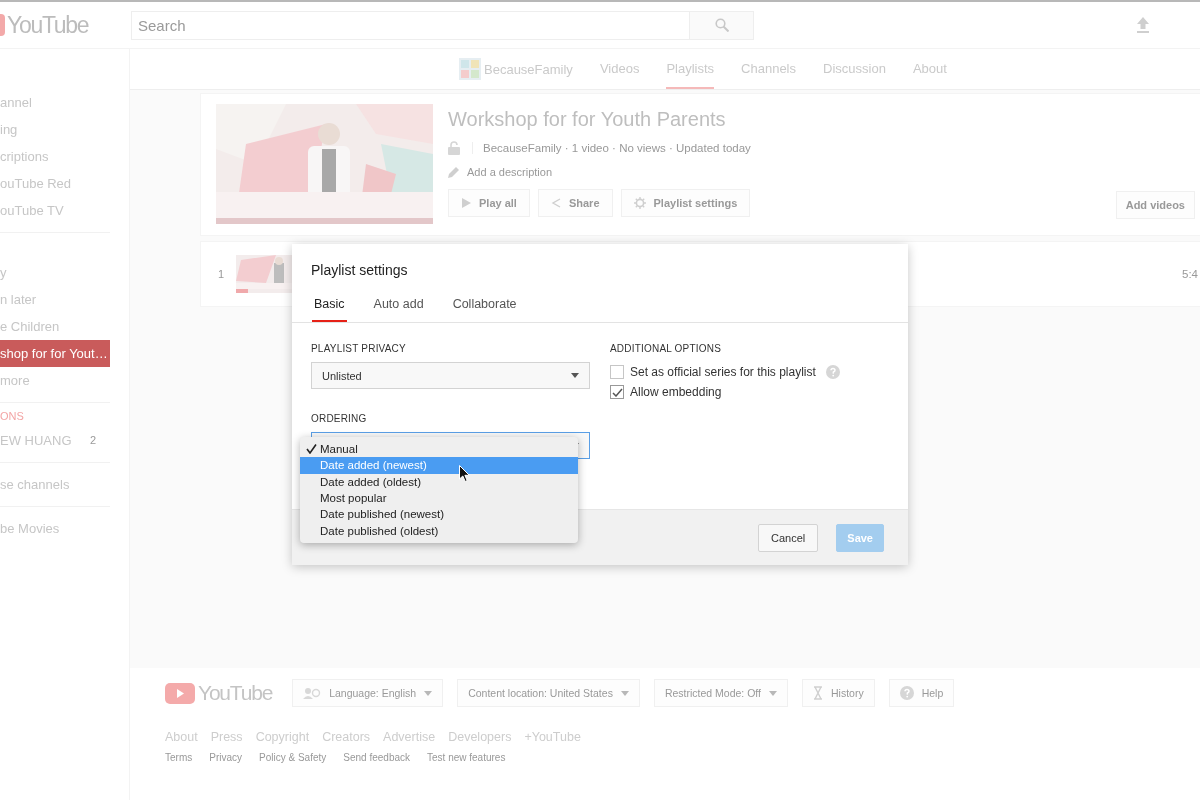 The width and height of the screenshot is (1200, 800). What do you see at coordinates (439, 465) in the screenshot?
I see `menu-item: Date added (newest)` at bounding box center [439, 465].